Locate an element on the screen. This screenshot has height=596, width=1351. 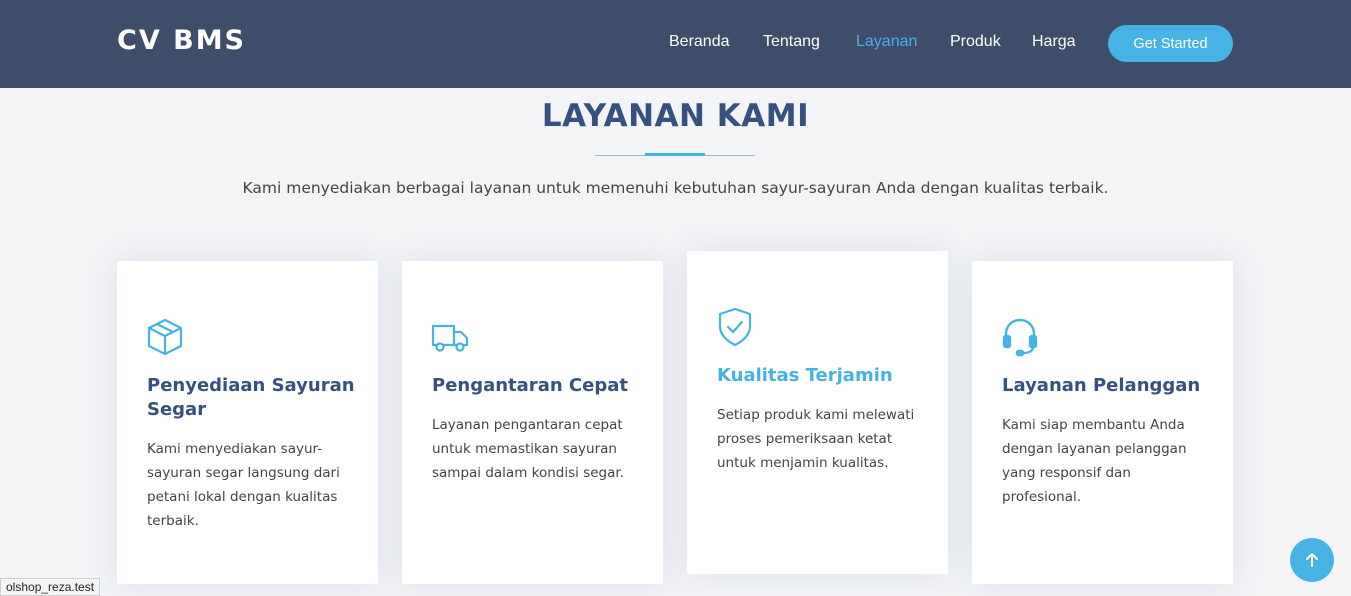
card-title: Penyediaan Sayuran Segar is located at coordinates (251, 397).